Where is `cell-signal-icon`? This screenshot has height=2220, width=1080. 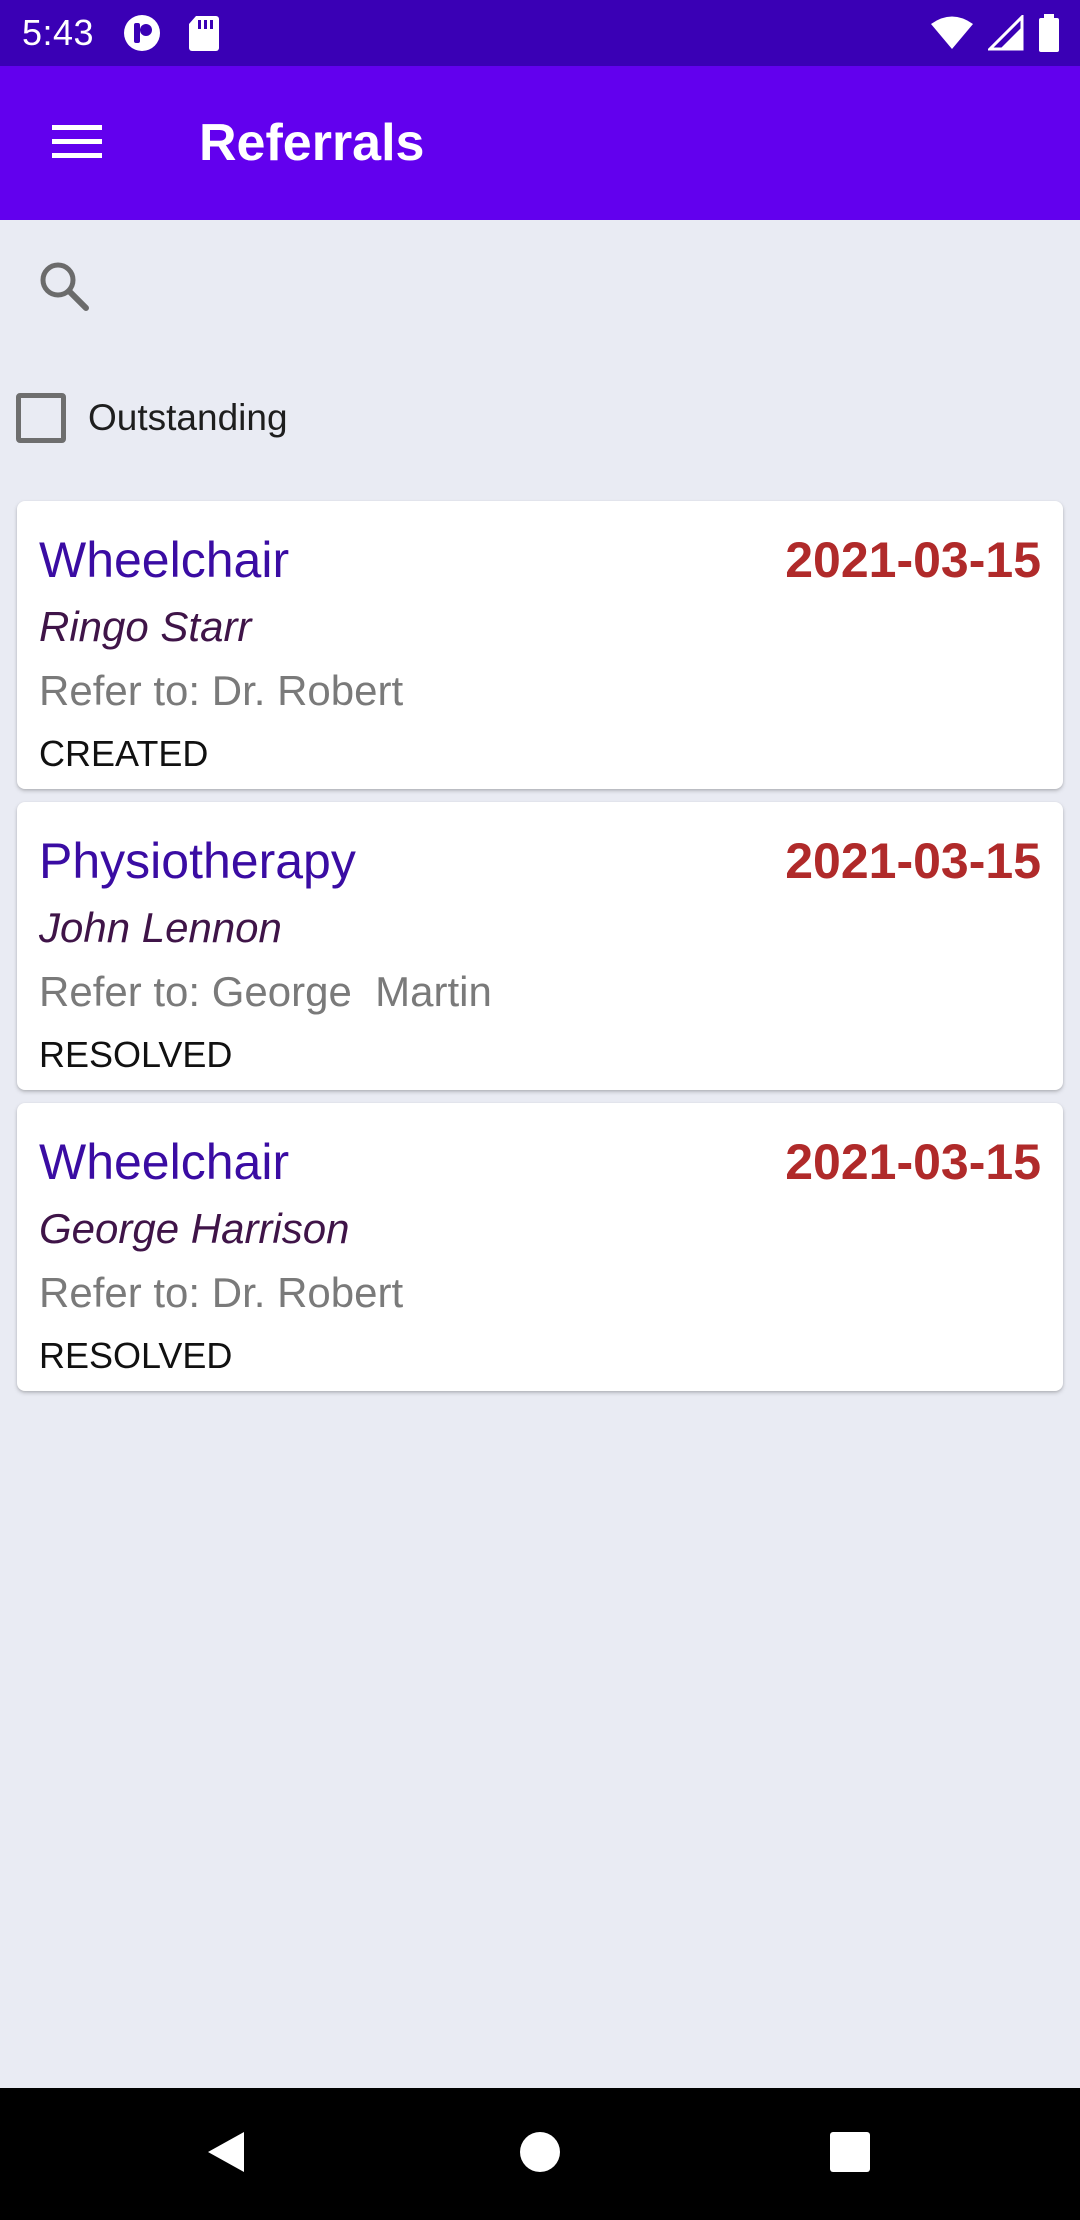
cell-signal-icon is located at coordinates (1006, 33).